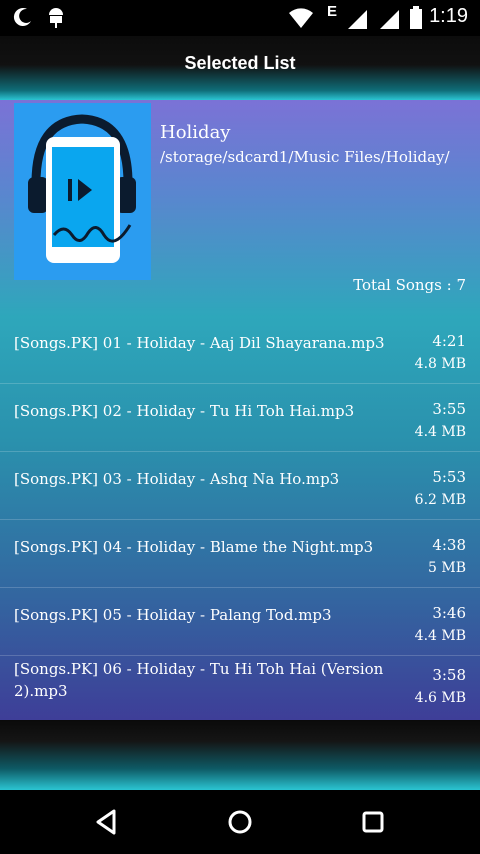 The height and width of the screenshot is (854, 480). What do you see at coordinates (440, 500) in the screenshot?
I see `song-size: 6.2 MB` at bounding box center [440, 500].